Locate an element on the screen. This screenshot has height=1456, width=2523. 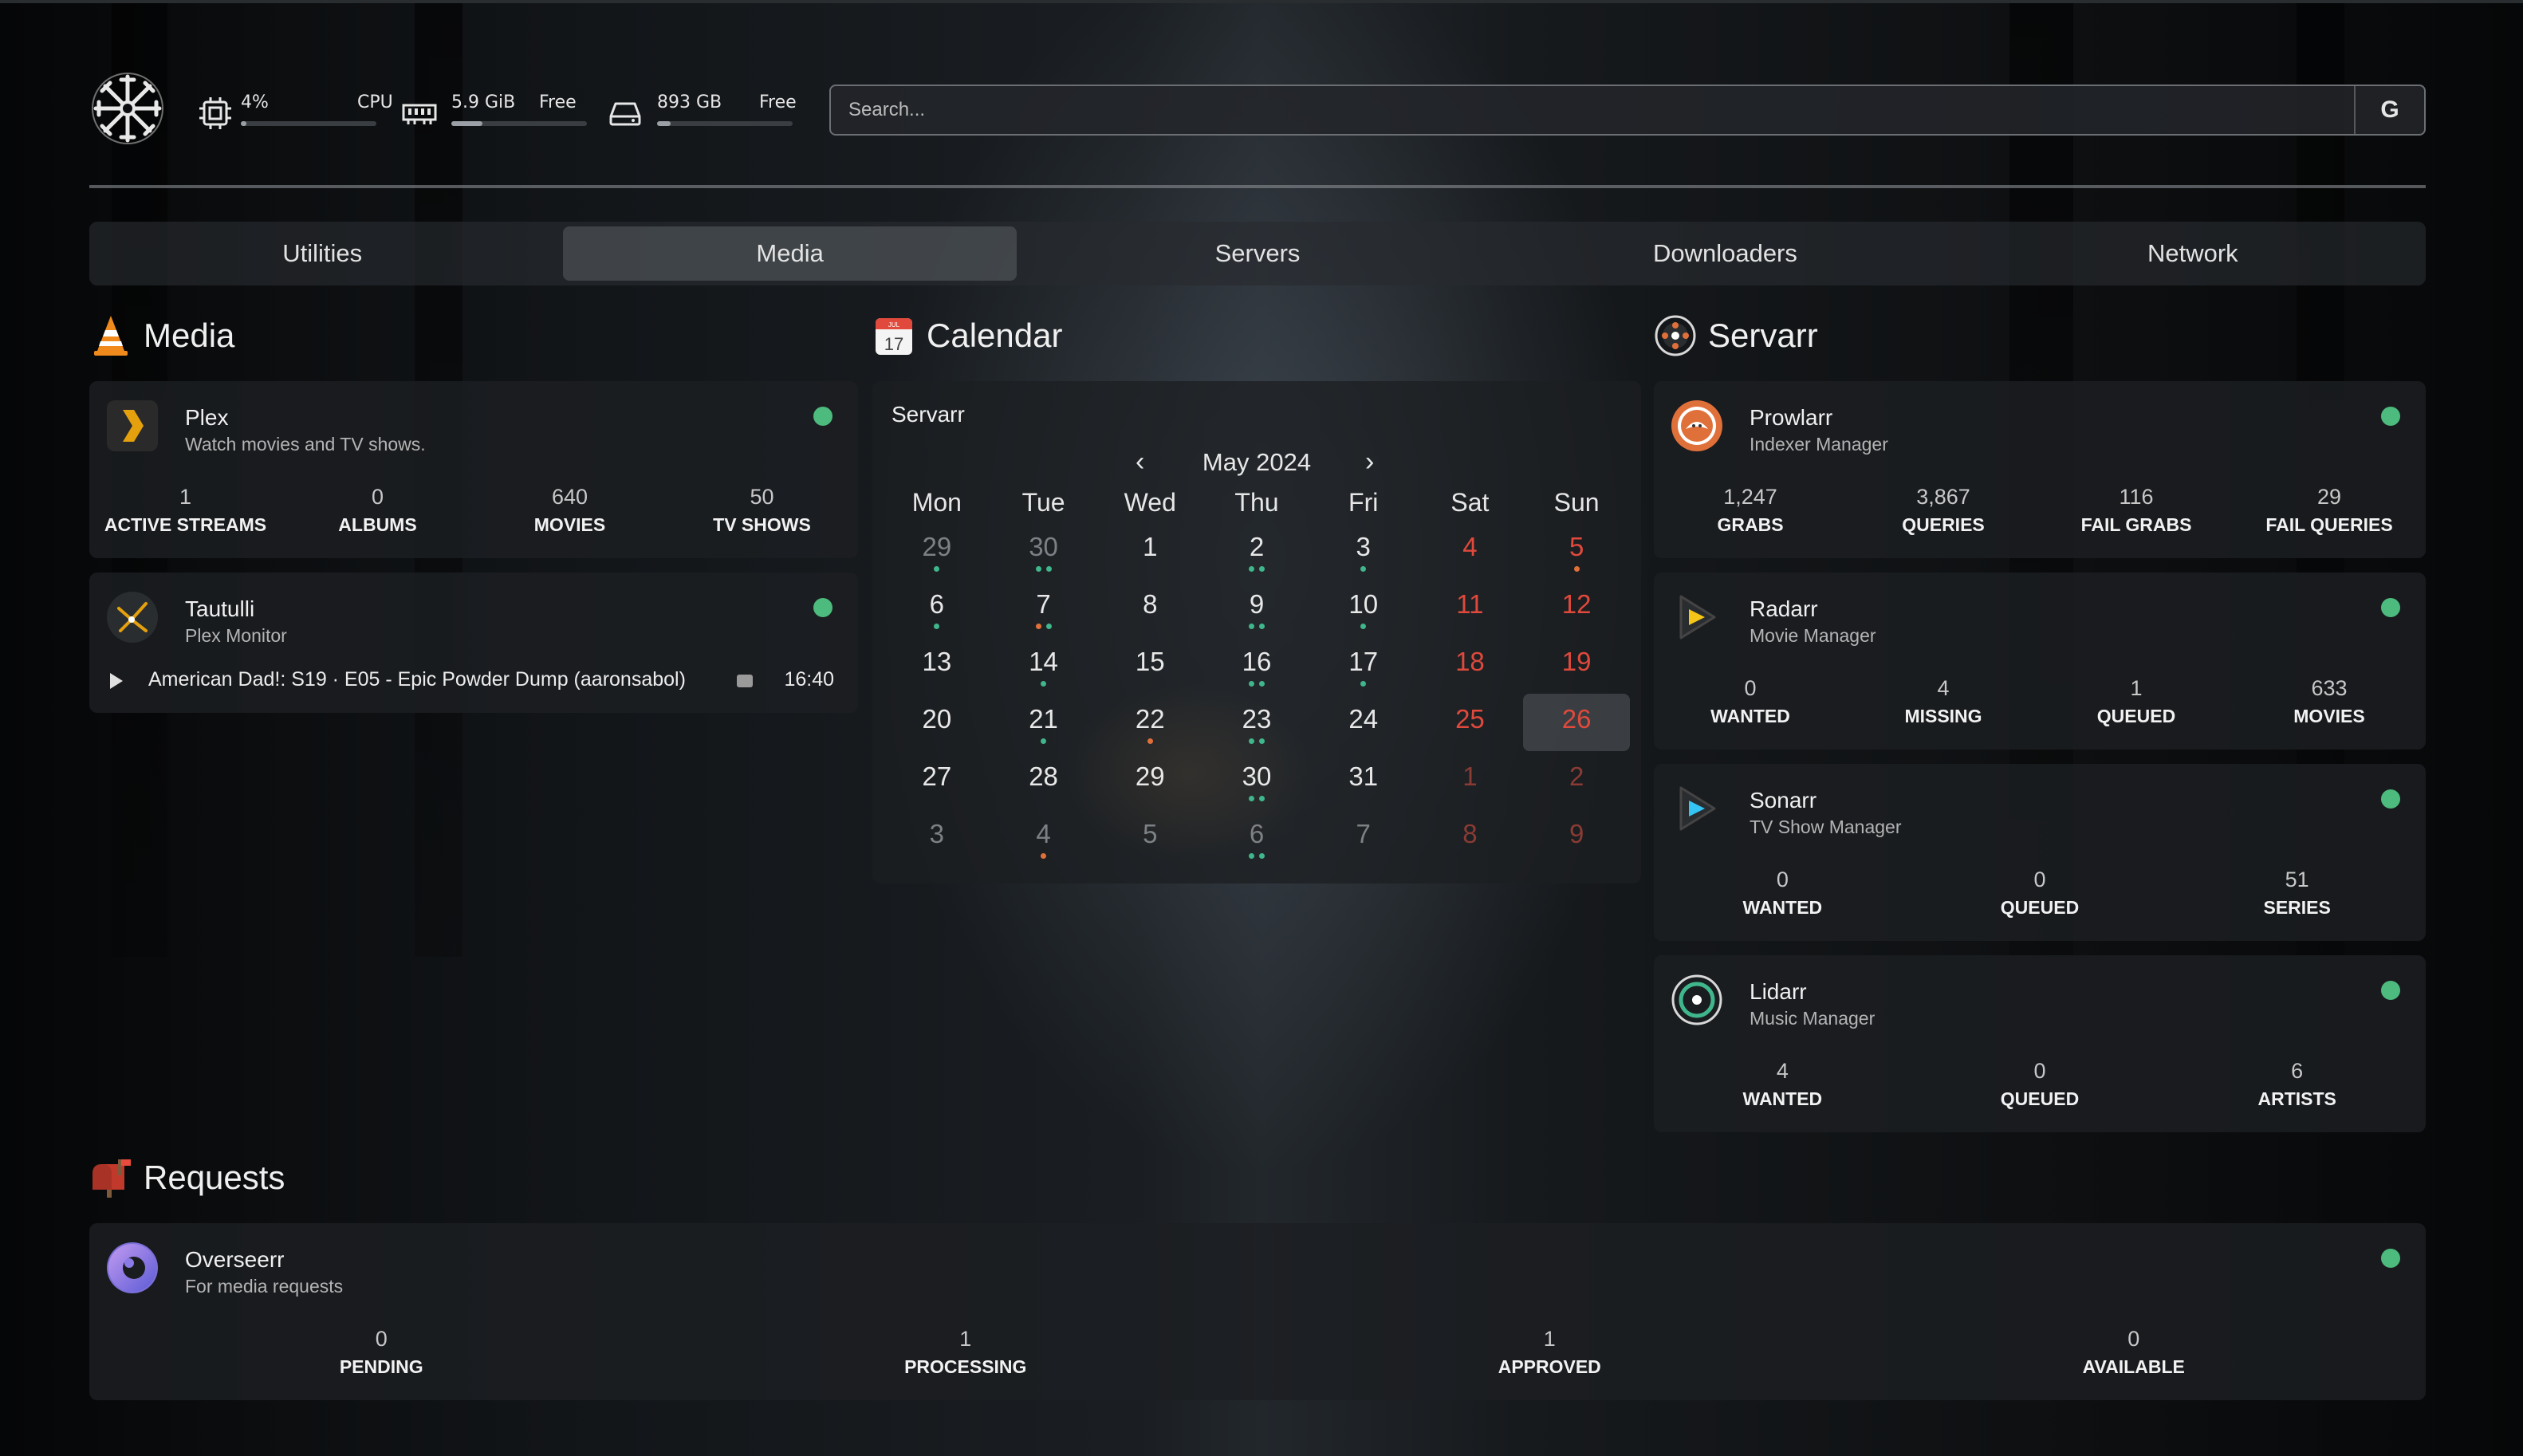
search-engine-button: G is located at coordinates (2389, 110).